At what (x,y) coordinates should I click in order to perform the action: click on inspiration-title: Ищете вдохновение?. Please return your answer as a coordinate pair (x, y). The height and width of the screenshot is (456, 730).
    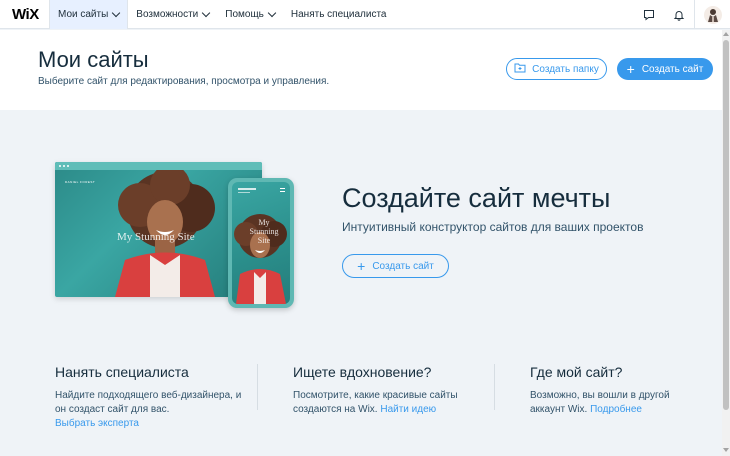
    Looking at the image, I should click on (362, 372).